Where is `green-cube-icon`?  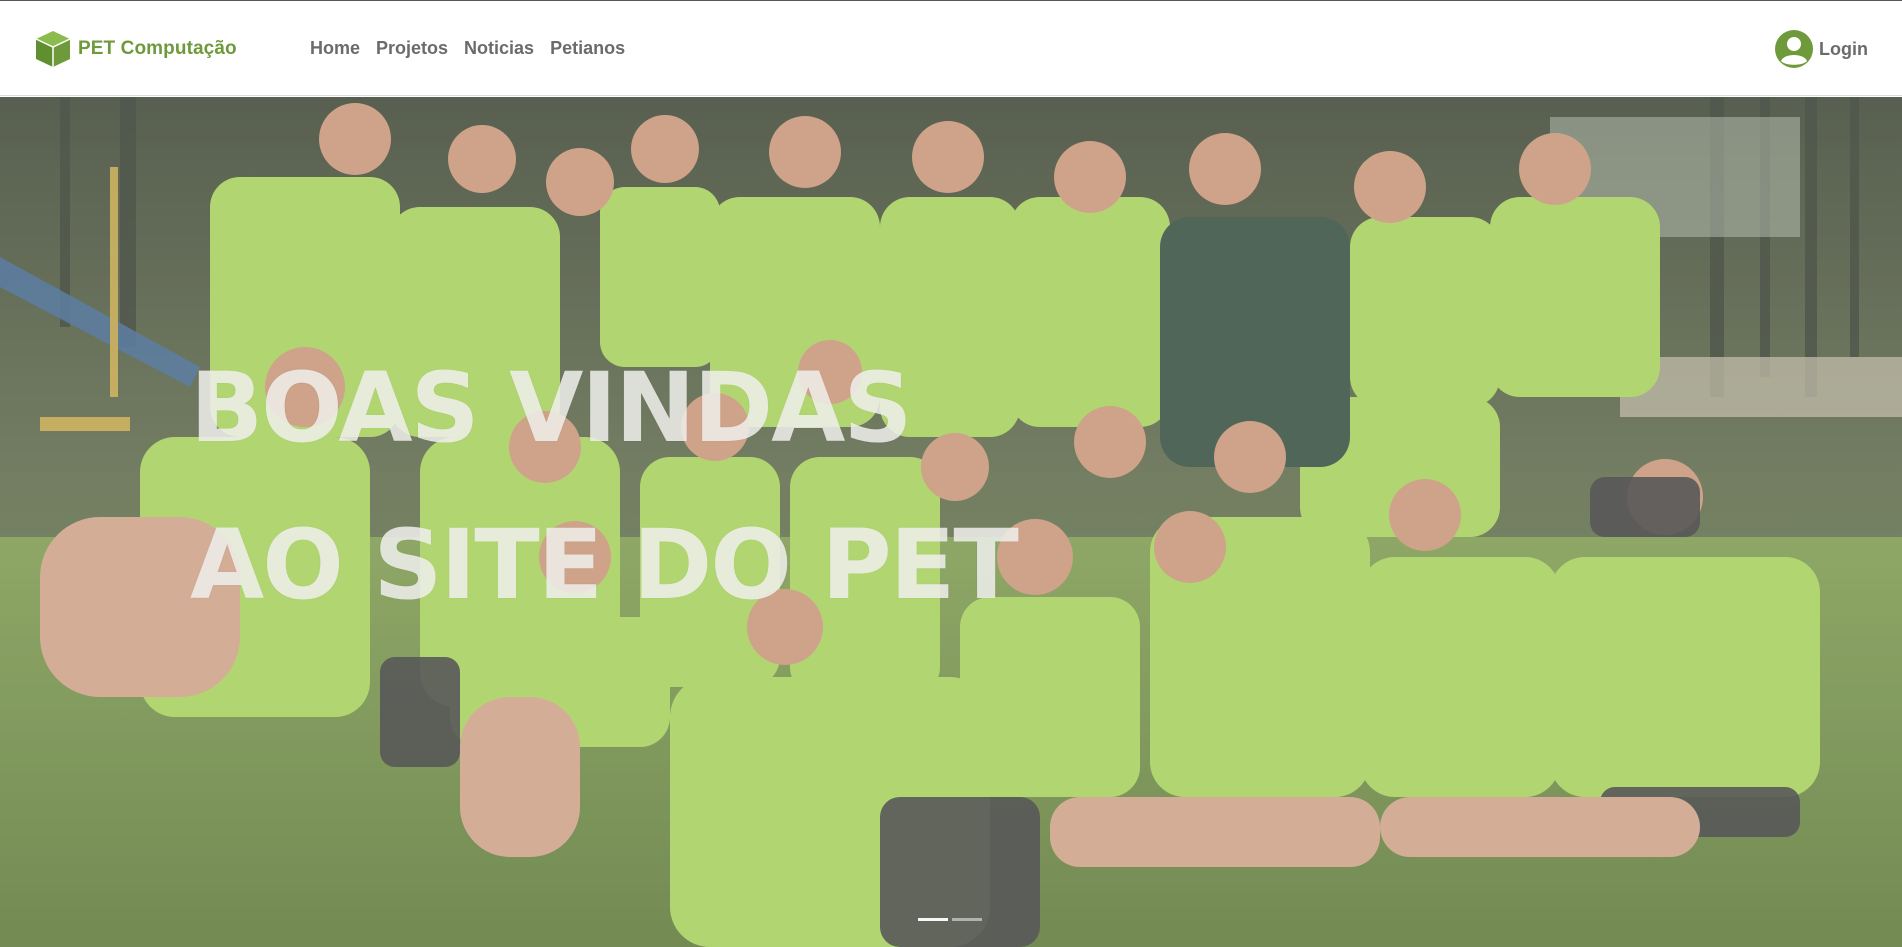 green-cube-icon is located at coordinates (53, 49).